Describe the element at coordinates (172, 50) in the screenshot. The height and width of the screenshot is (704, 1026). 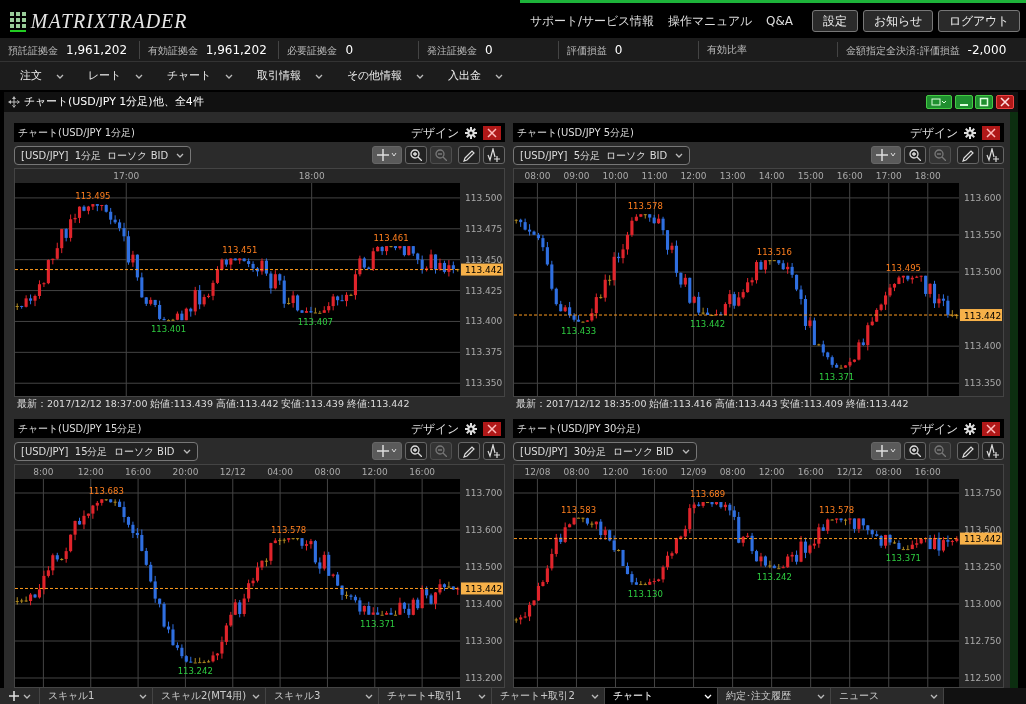
I see `account-label: 有効証拠金` at that location.